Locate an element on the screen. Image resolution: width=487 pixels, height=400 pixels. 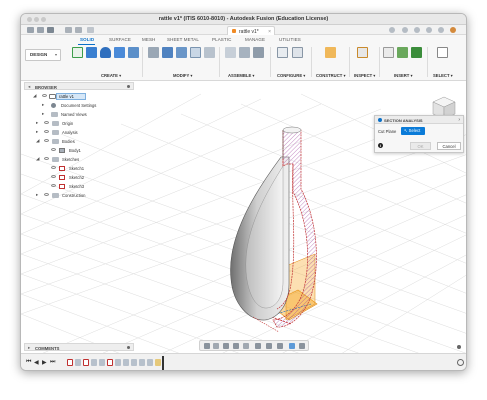
group-create: CREATE ▾ is located at coordinates (111, 75).